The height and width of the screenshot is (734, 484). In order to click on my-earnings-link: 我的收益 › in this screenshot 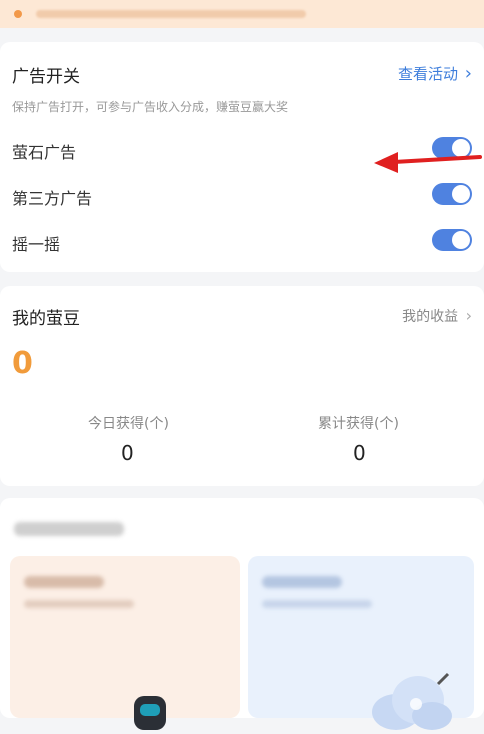, I will do `click(437, 316)`.